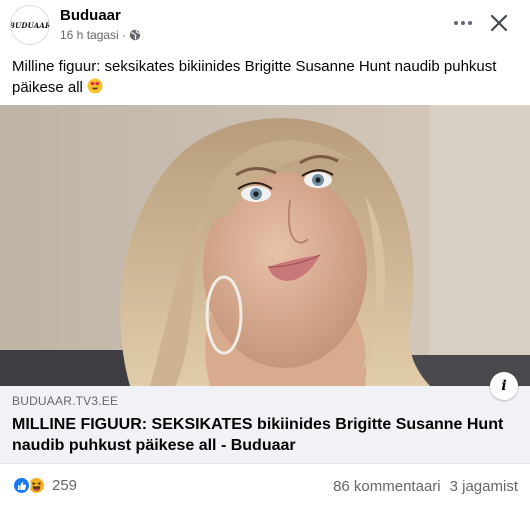 The height and width of the screenshot is (505, 530). Describe the element at coordinates (95, 86) in the screenshot. I see `heart-eyes-emoji` at that location.